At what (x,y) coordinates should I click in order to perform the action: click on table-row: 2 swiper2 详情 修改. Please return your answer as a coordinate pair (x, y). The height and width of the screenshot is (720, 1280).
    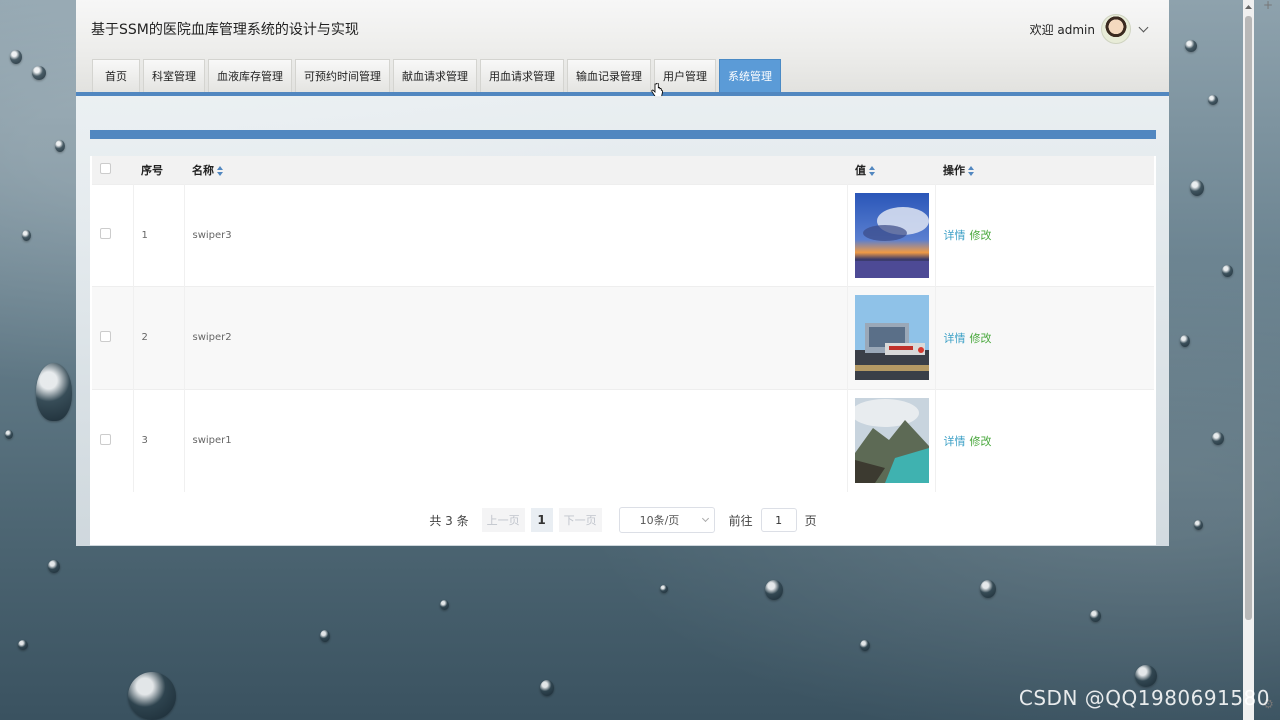
    Looking at the image, I should click on (623, 337).